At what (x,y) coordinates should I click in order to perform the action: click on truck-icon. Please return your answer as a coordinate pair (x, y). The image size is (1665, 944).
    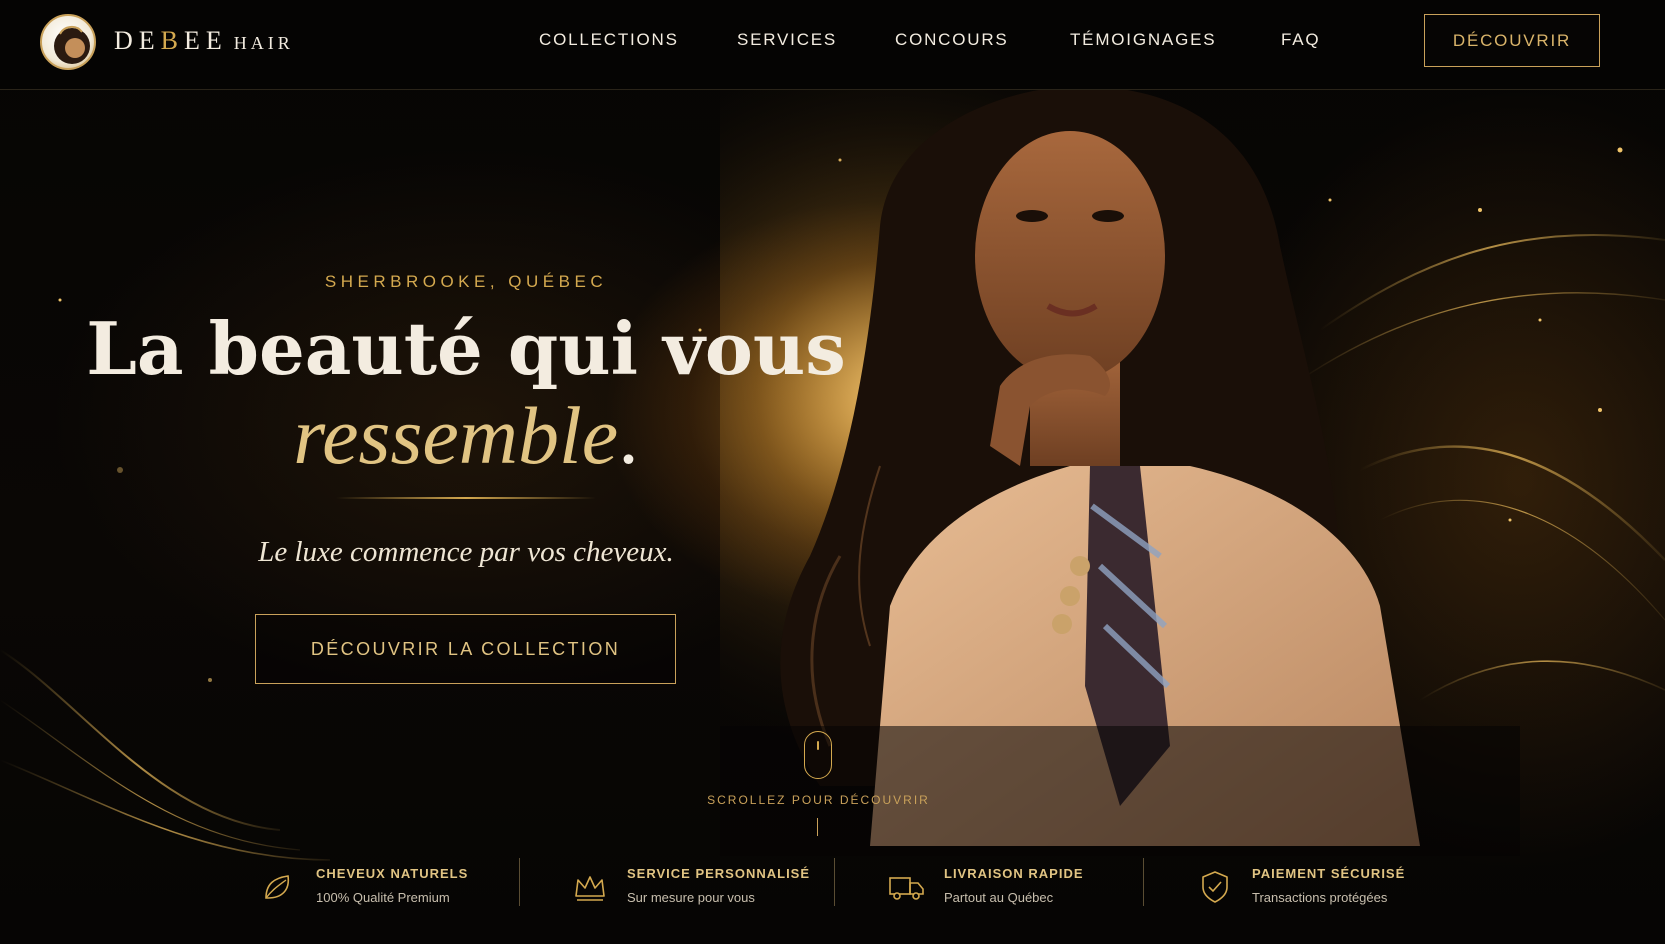
    Looking at the image, I should click on (906, 888).